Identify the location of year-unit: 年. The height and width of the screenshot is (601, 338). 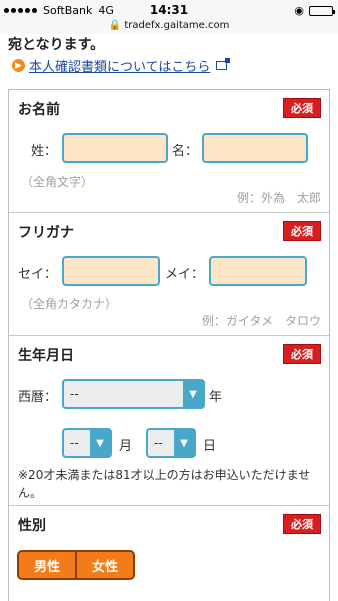
(216, 397).